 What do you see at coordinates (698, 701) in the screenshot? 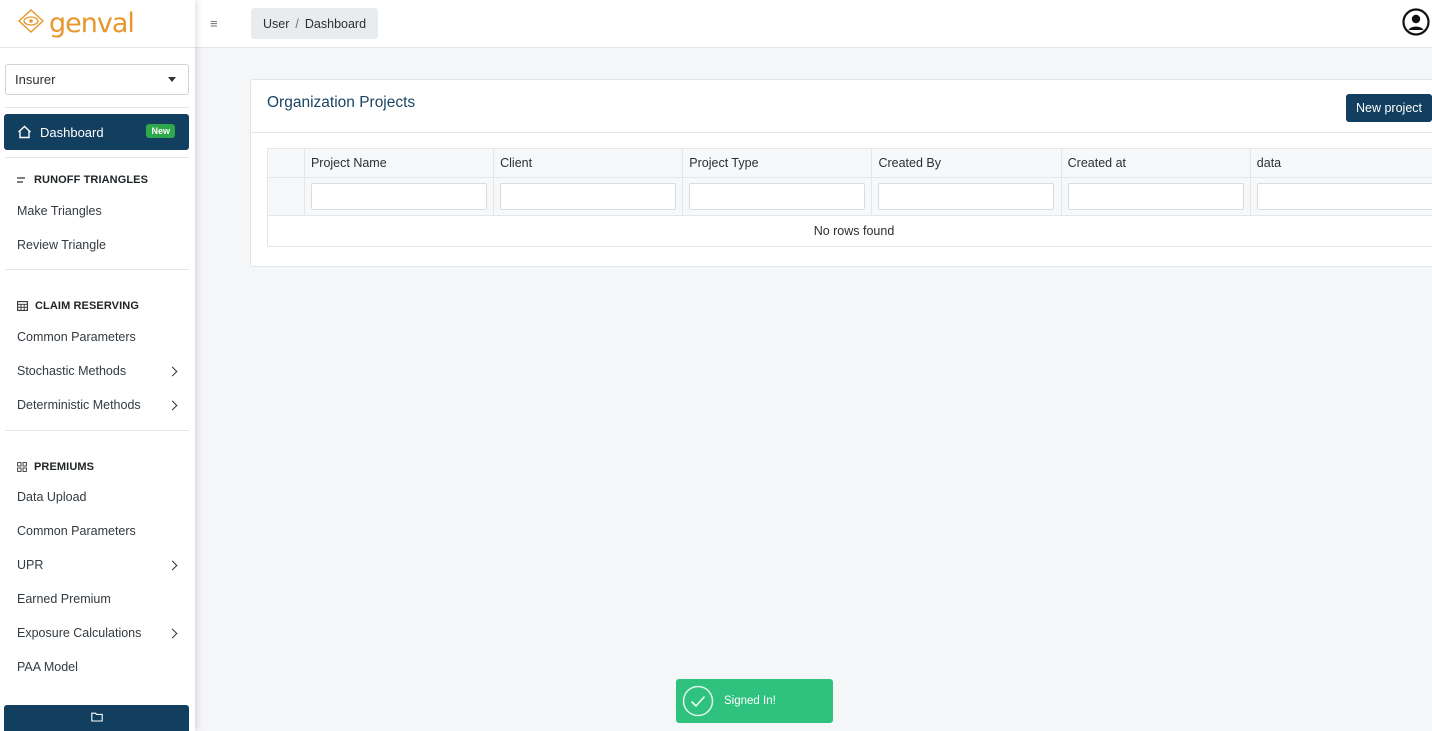
I see `check-circle-icon` at bounding box center [698, 701].